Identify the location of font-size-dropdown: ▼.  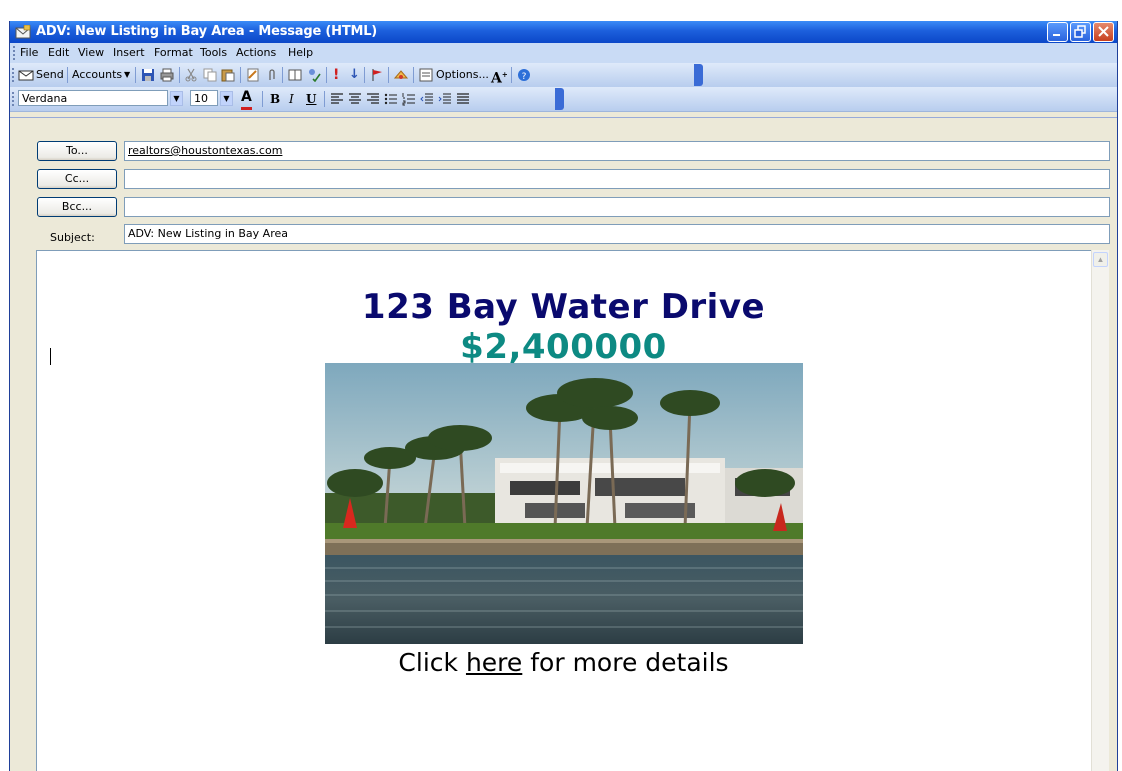
(226, 98).